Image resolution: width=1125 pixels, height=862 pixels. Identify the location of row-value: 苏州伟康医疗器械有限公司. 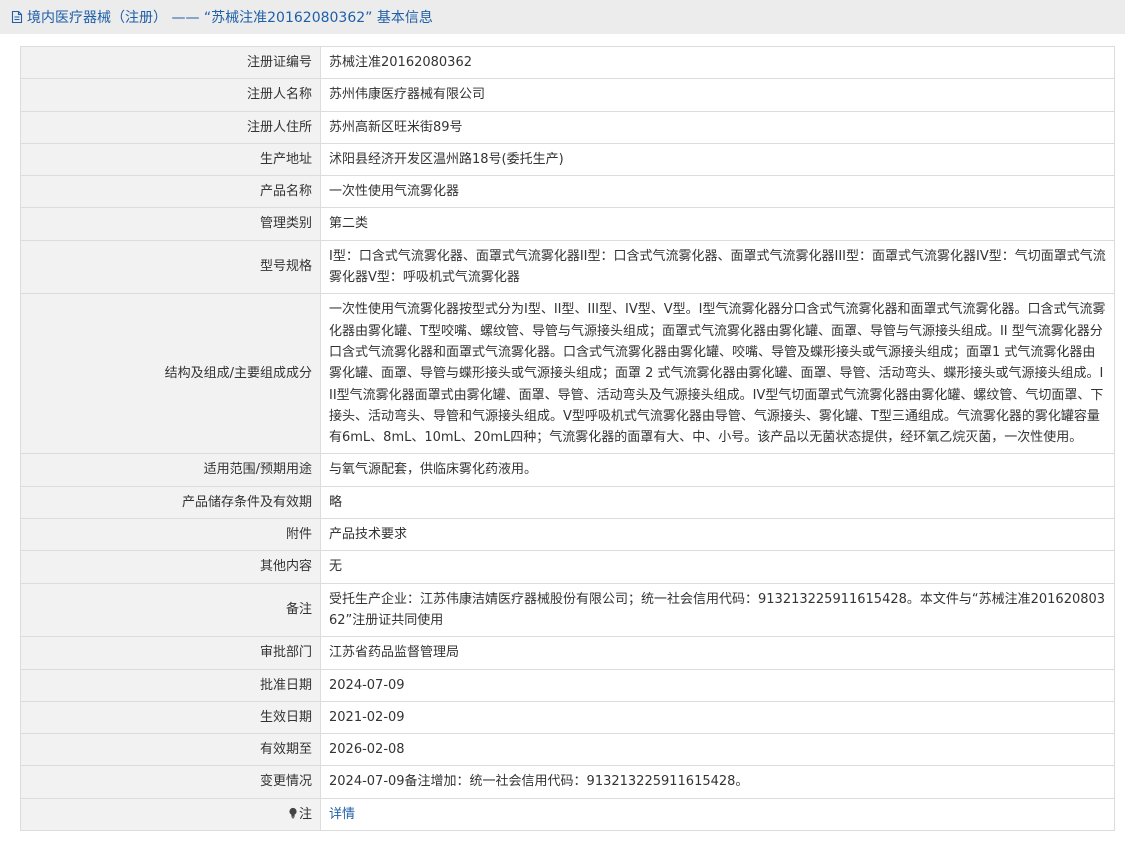
(717, 95).